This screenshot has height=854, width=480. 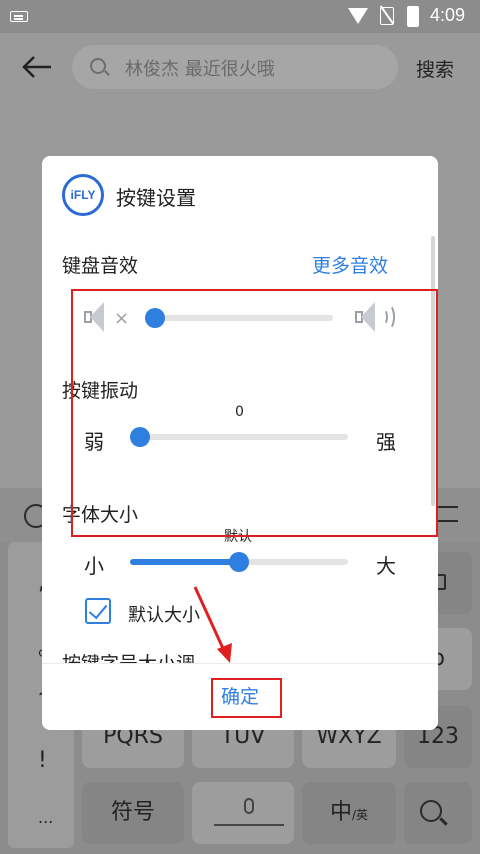 What do you see at coordinates (212, 624) in the screenshot?
I see `annotation-arrow` at bounding box center [212, 624].